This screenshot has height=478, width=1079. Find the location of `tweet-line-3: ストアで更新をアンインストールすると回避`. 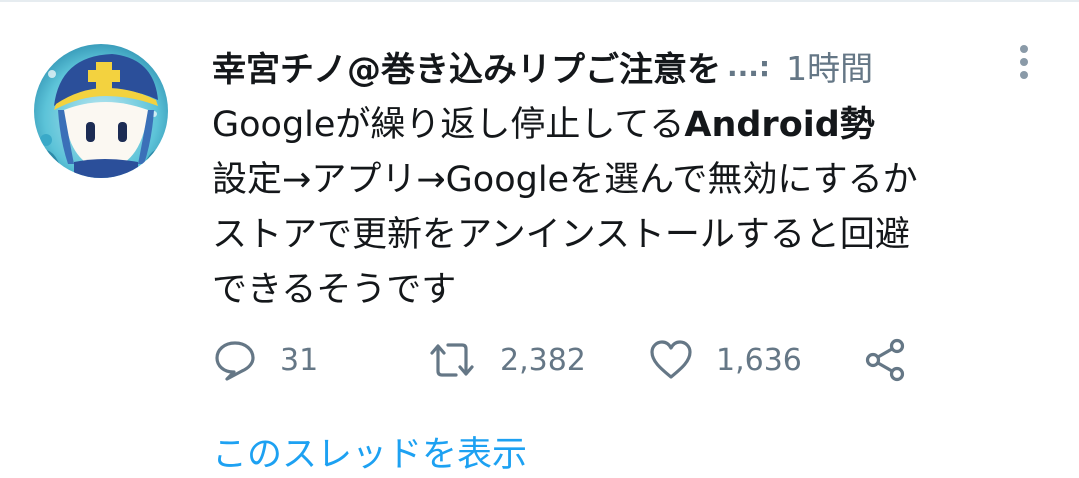

tweet-line-3: ストアで更新をアンインストールすると回避 is located at coordinates (561, 235).